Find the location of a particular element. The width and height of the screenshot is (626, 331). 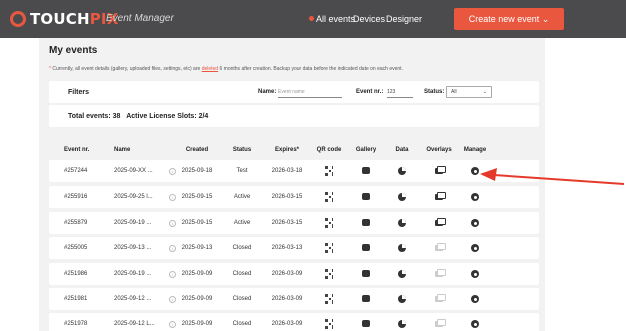

event-nr-cell: #251978 is located at coordinates (76, 324).